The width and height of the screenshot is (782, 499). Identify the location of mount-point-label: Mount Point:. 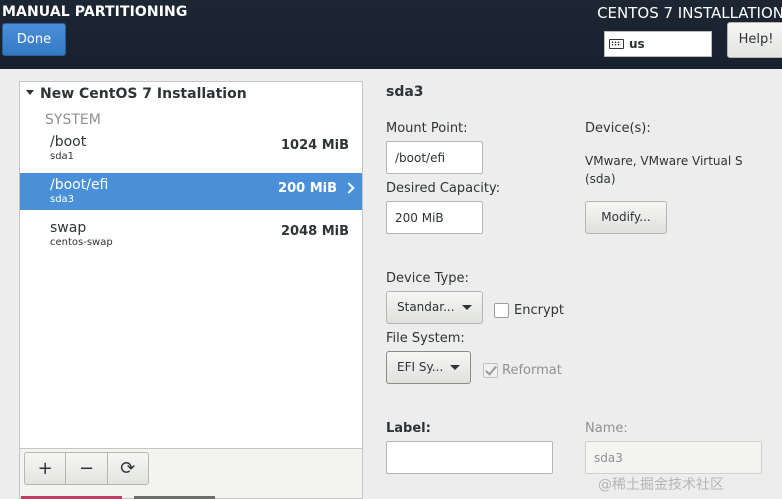
(427, 128).